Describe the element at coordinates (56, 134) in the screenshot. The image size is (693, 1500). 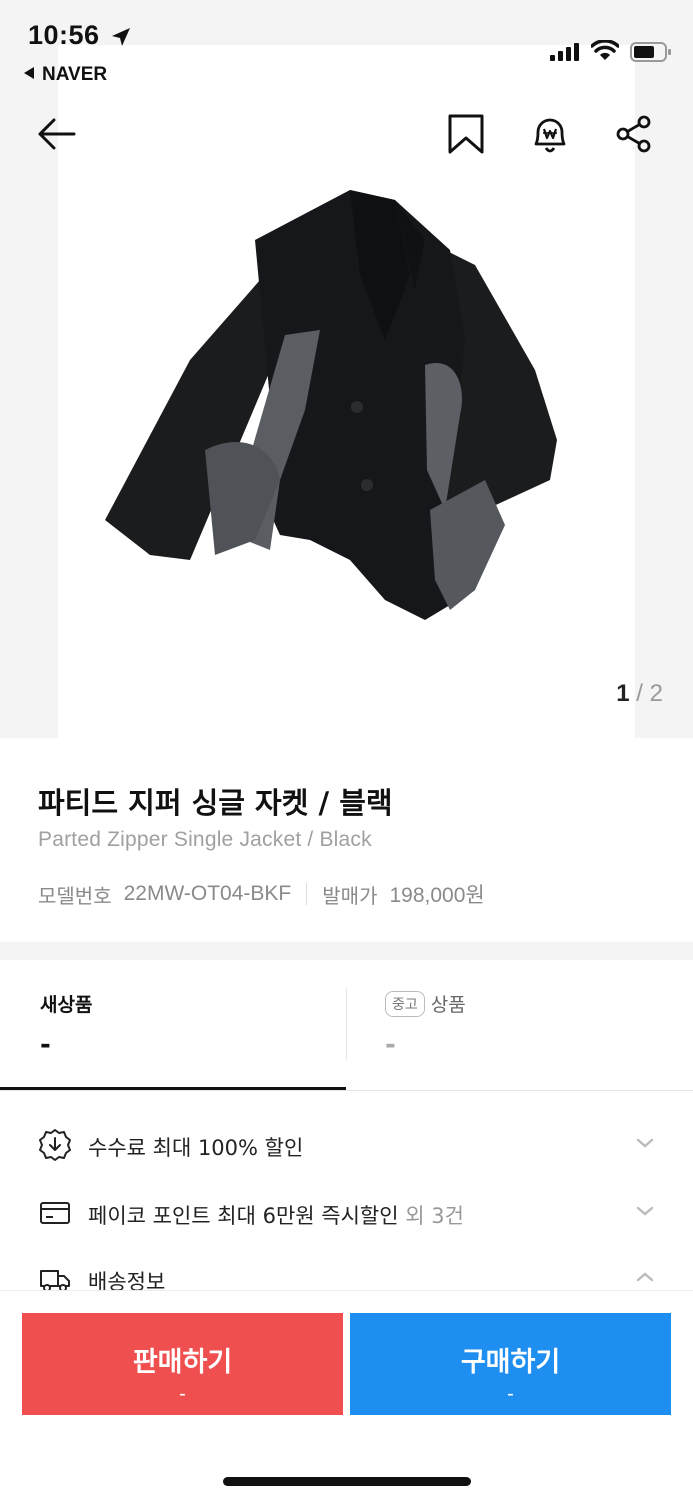
I see `back-arrow-icon` at that location.